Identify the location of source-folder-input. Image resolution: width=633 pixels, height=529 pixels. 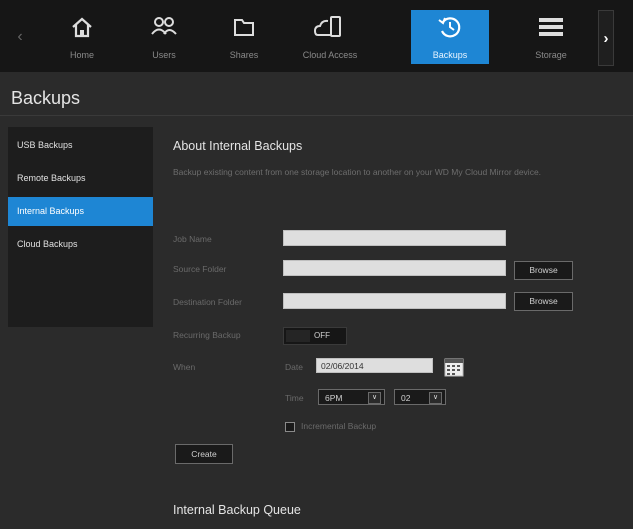
(394, 268).